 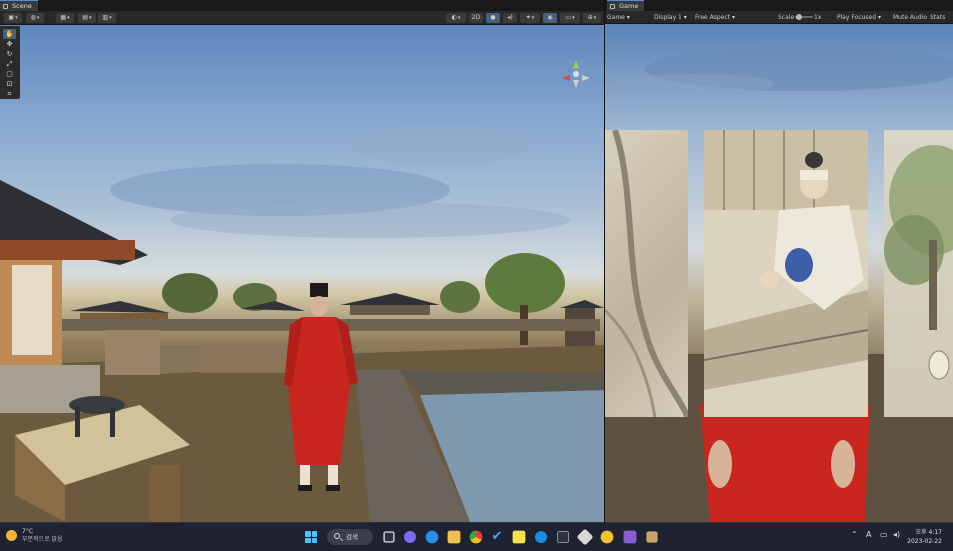 I want to click on chat-icon, so click(x=410, y=537).